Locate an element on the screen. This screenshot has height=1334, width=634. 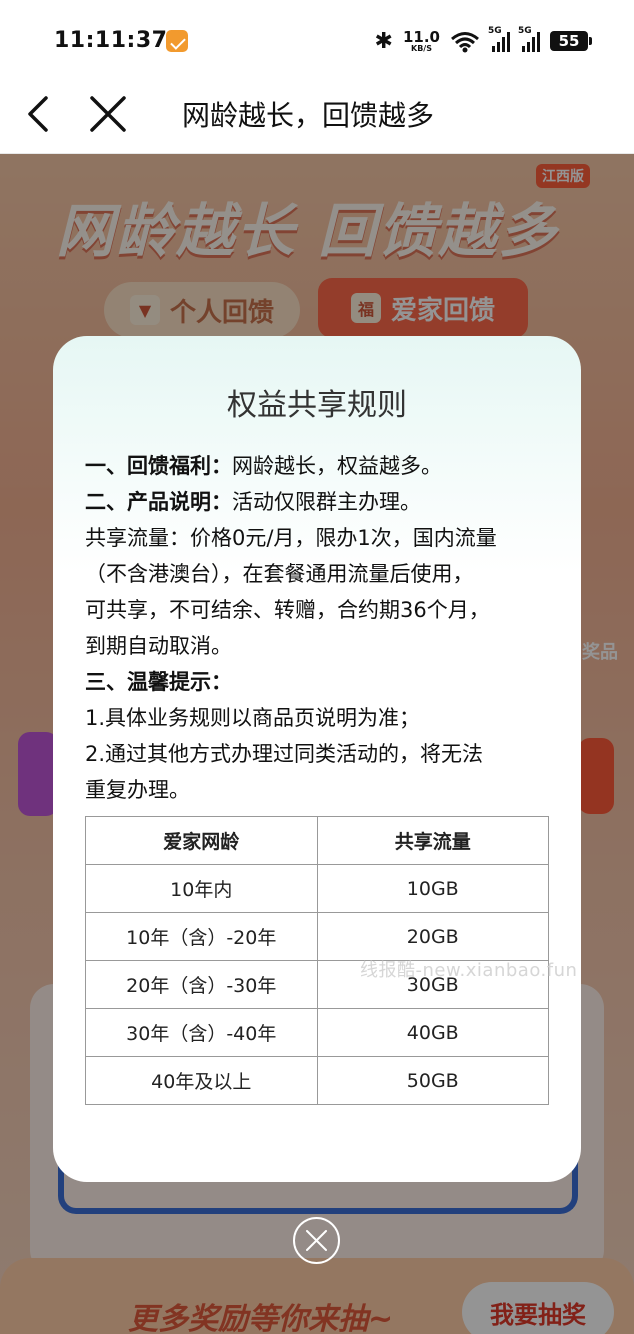
modal-close-button is located at coordinates (316, 1240).